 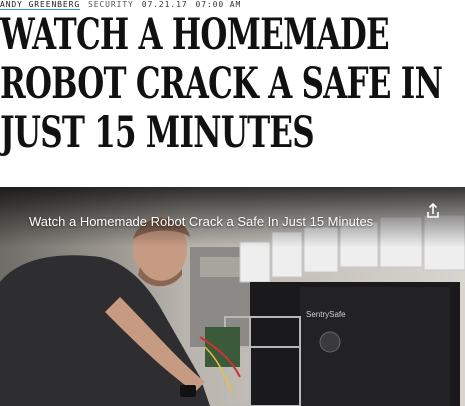 What do you see at coordinates (326, 314) in the screenshot?
I see `safe-brand-label: SentrySafe` at bounding box center [326, 314].